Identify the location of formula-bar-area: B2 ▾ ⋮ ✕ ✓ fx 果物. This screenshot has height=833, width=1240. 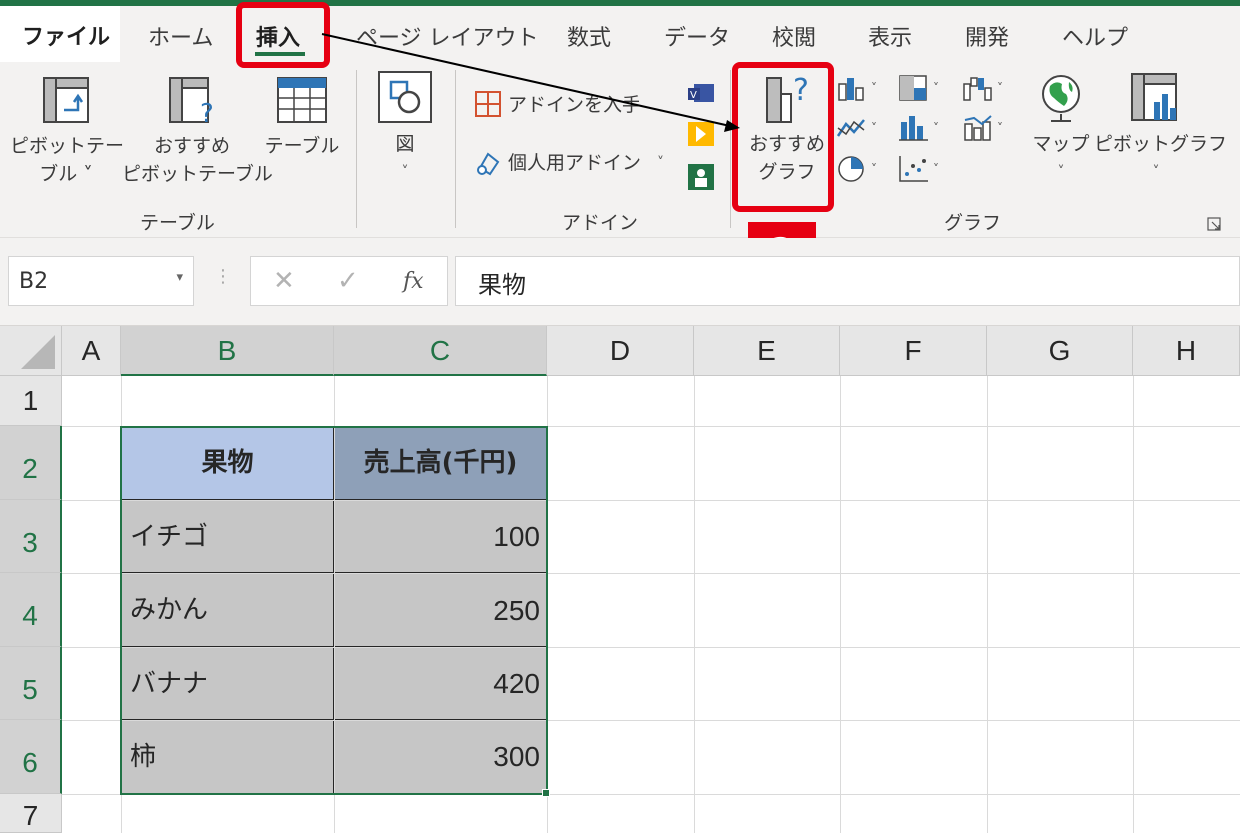
(620, 282).